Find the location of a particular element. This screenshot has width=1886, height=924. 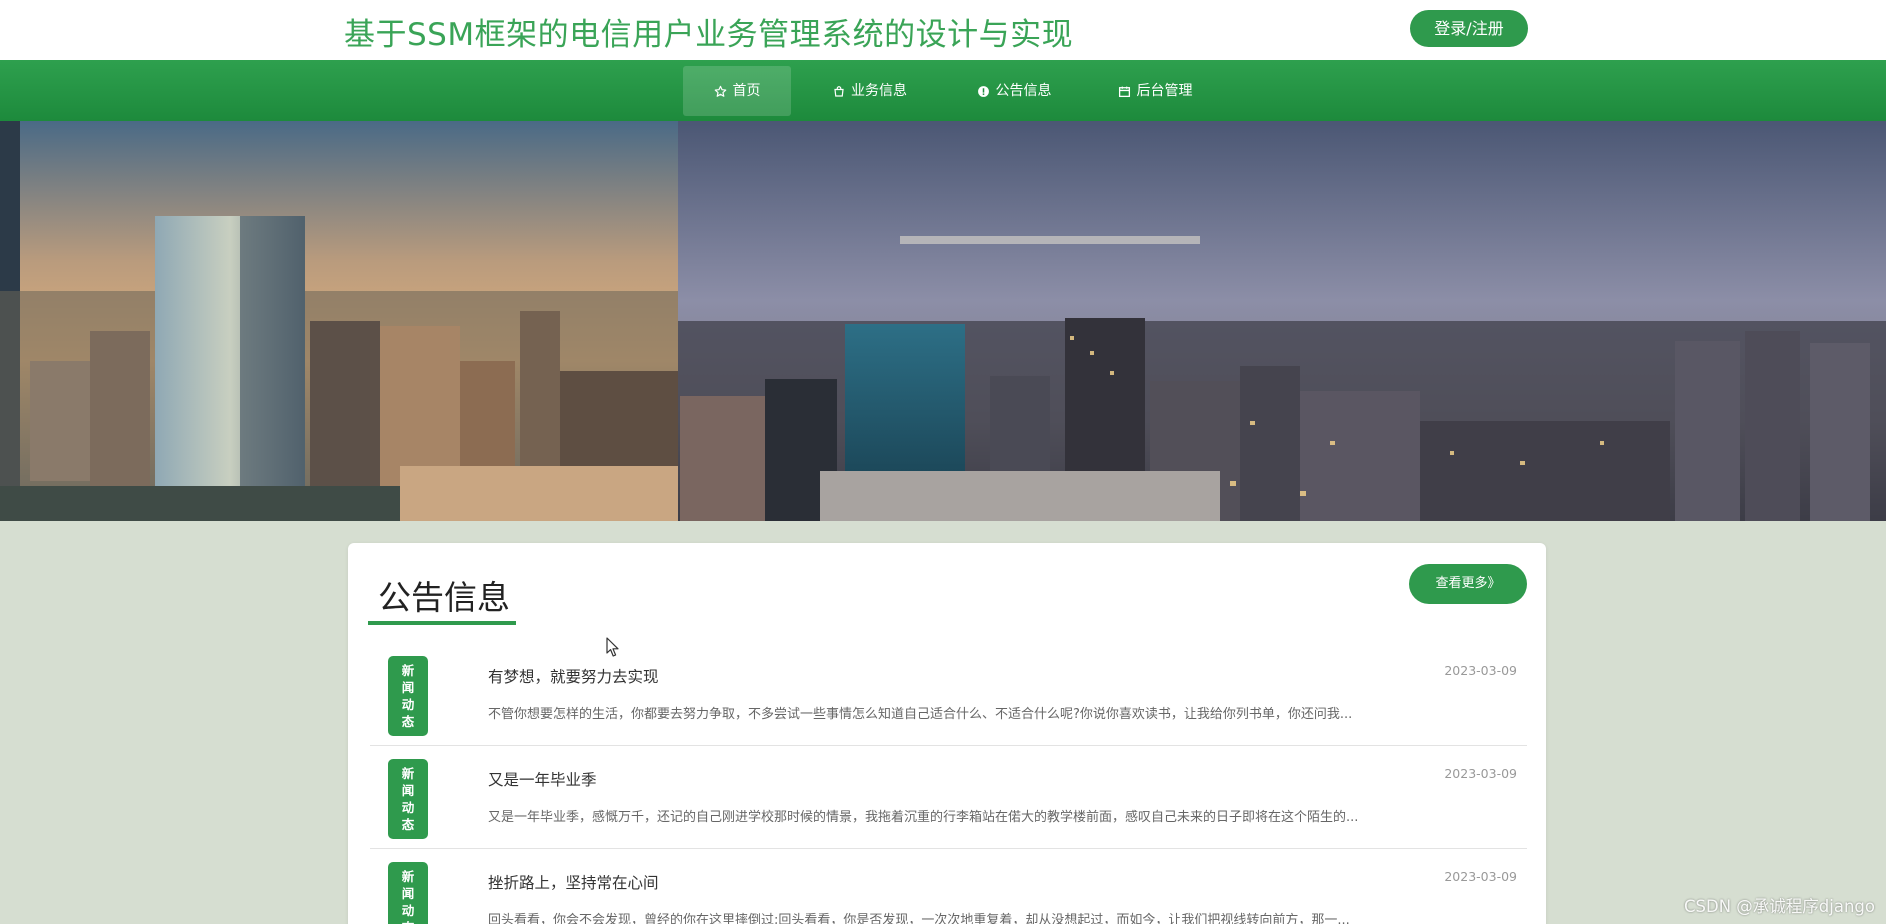

main-nav: 首页 业务信息 公告信息 后台管理 is located at coordinates (943, 90).